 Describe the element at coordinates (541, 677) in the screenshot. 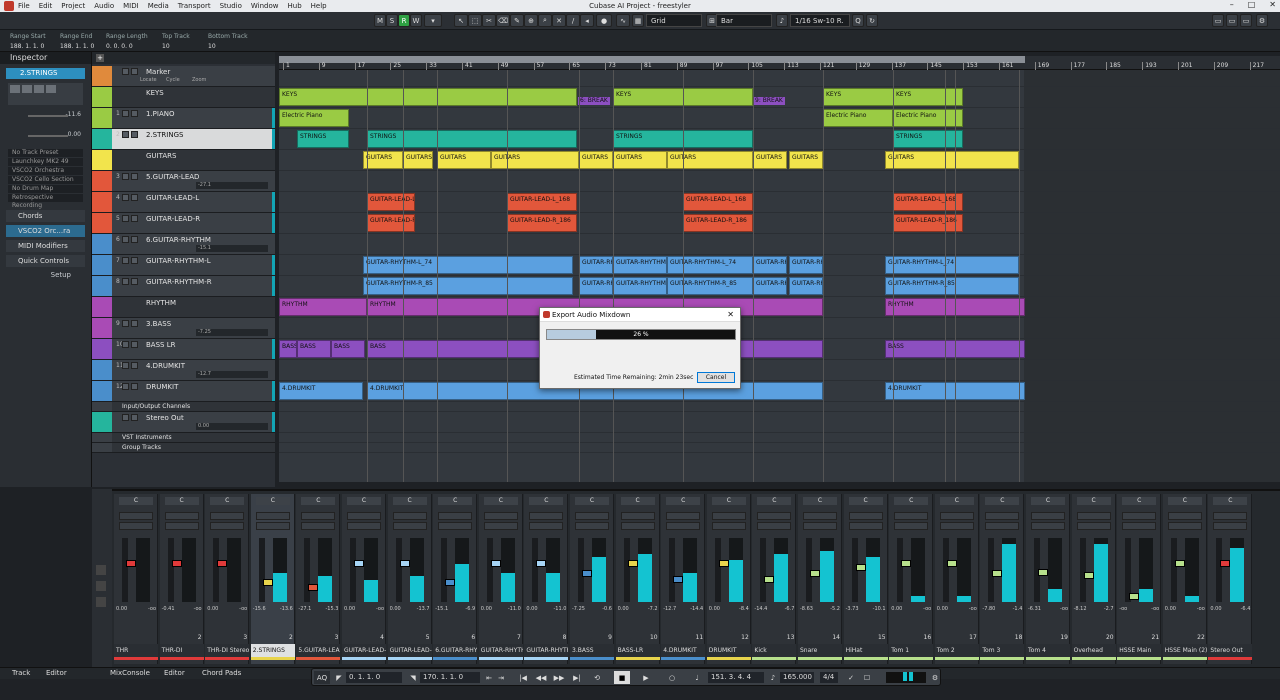

I see `rewind-icon: ◀◀` at that location.